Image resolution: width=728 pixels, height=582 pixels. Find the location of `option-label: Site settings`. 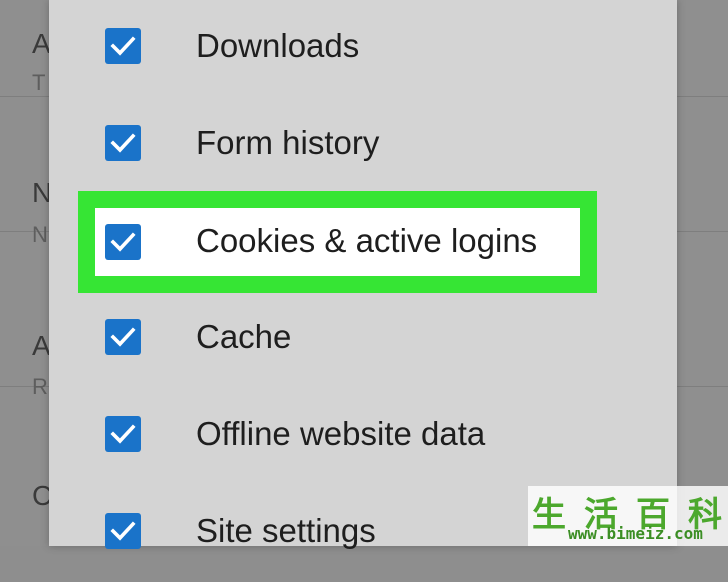

option-label: Site settings is located at coordinates (286, 530).